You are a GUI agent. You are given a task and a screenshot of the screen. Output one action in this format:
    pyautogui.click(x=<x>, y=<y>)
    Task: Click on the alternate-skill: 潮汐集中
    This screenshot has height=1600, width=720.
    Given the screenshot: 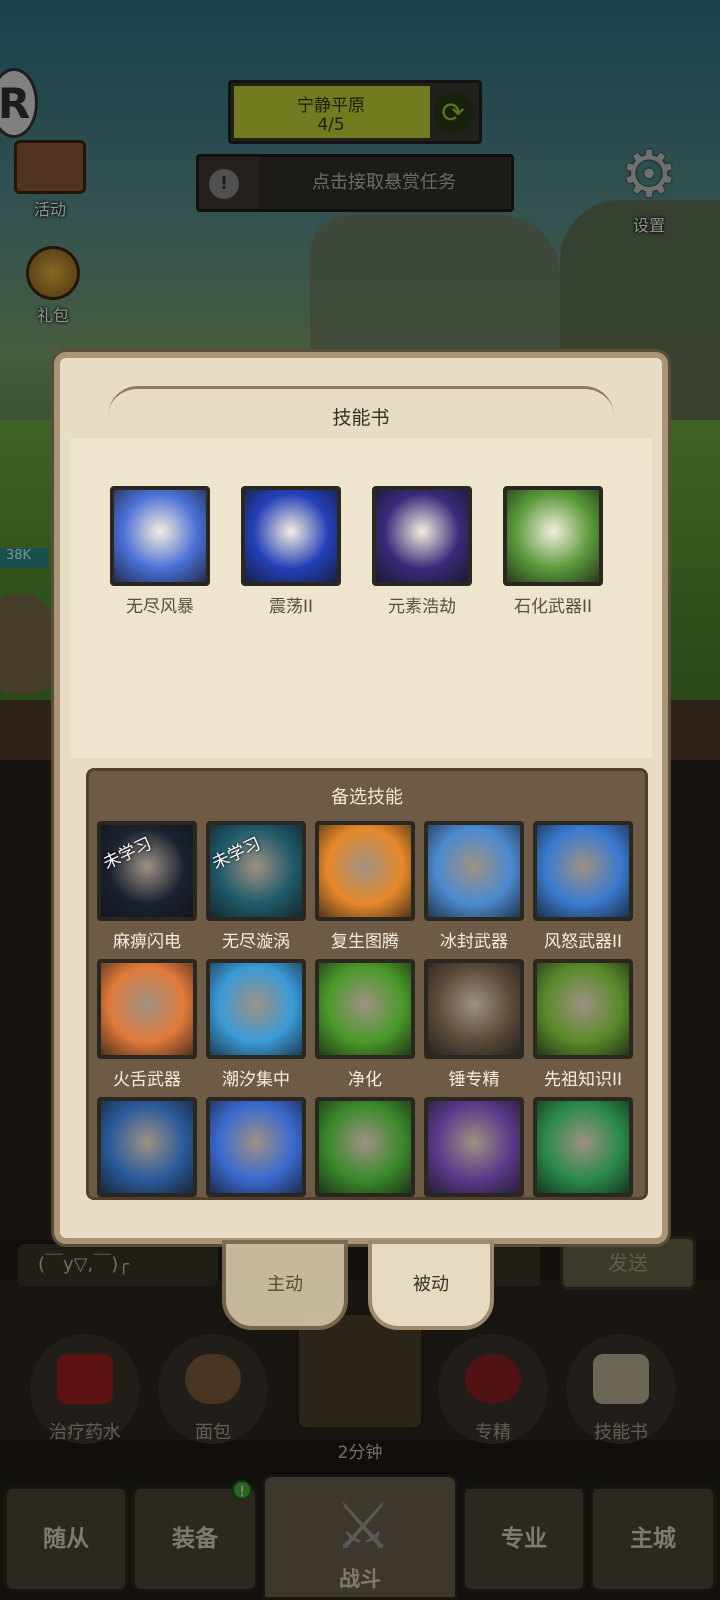 What is the action you would take?
    pyautogui.click(x=256, y=1024)
    